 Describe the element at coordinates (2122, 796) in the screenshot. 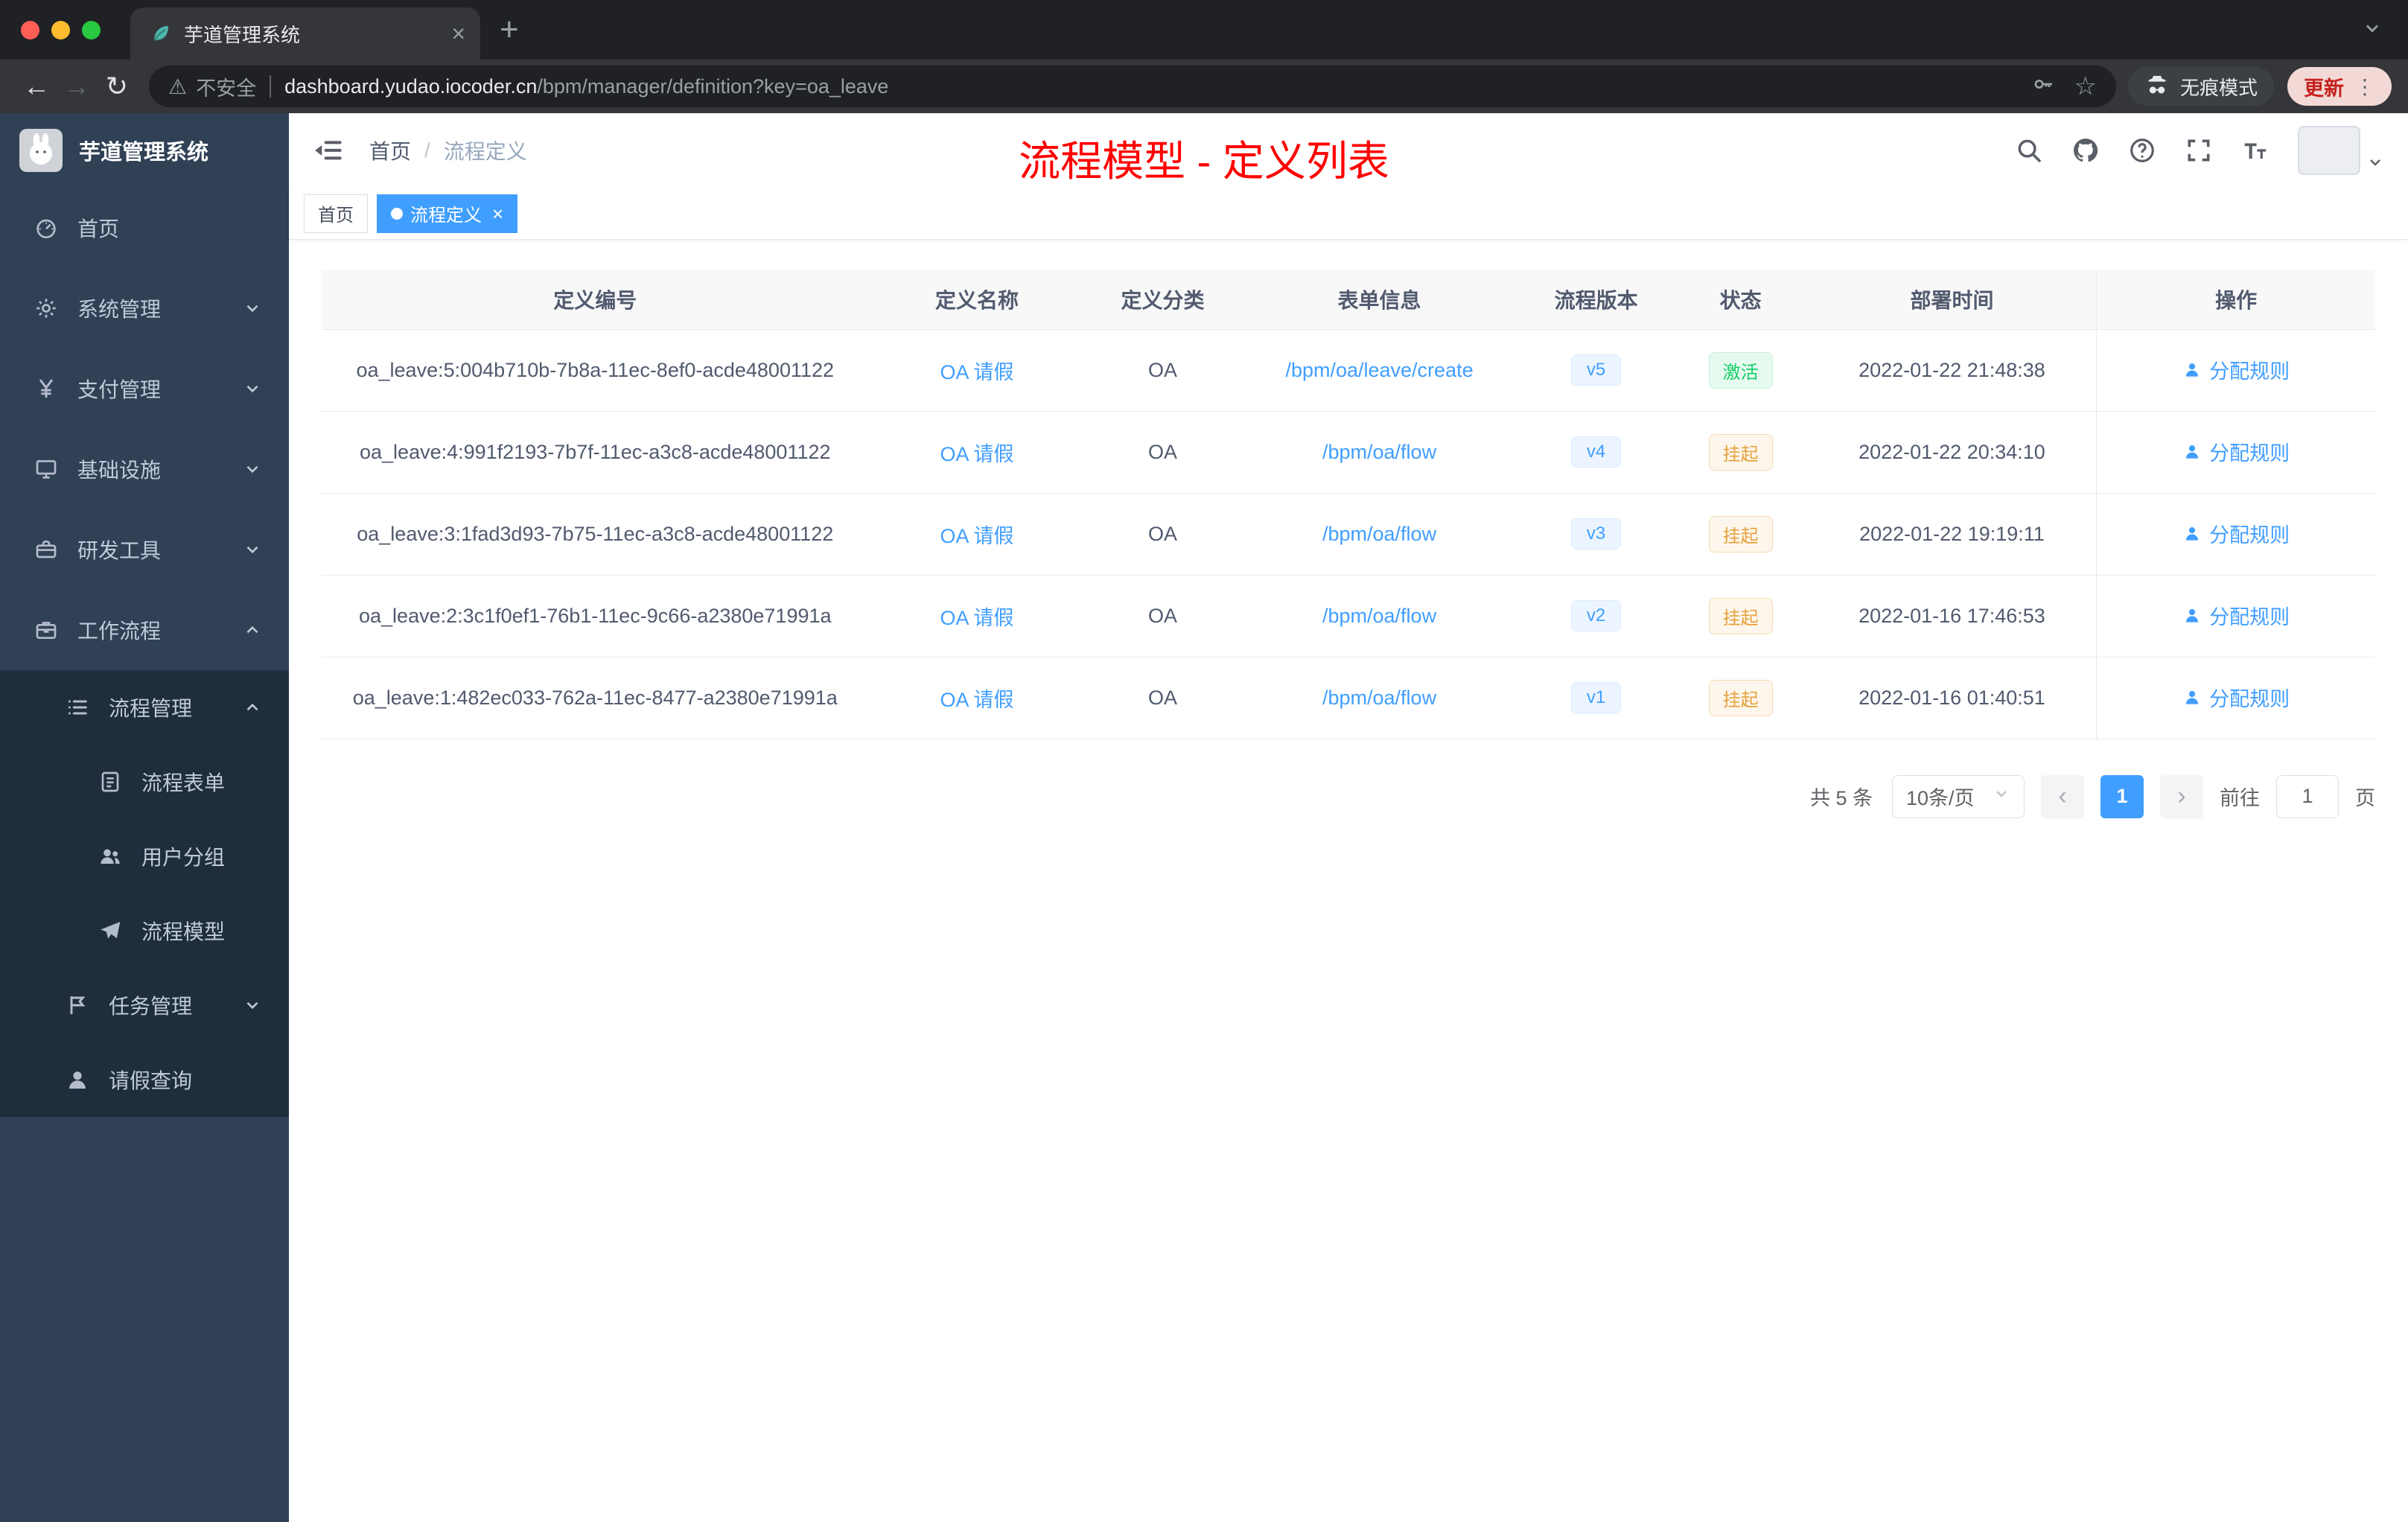

I see `page-number-1: 1` at that location.